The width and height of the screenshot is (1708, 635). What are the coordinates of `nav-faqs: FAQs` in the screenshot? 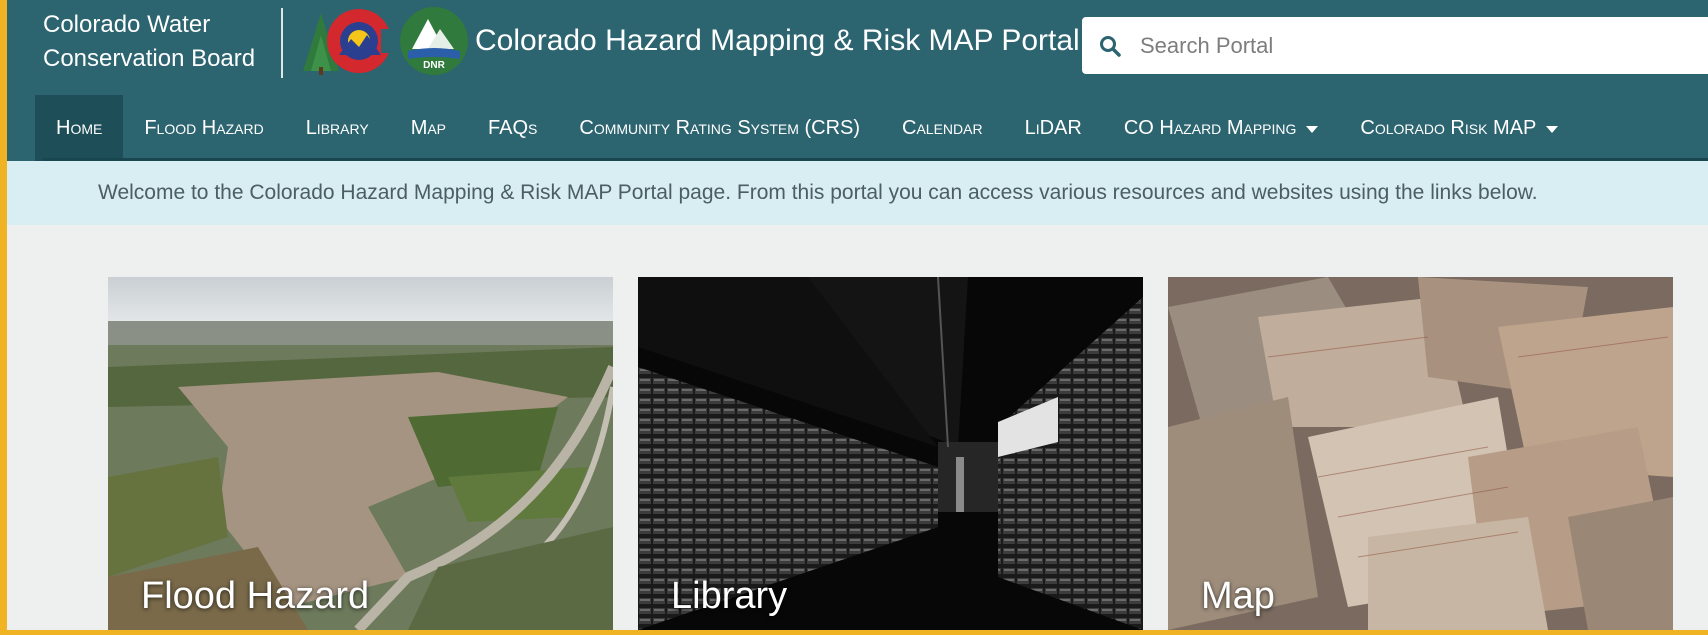 It's located at (512, 128).